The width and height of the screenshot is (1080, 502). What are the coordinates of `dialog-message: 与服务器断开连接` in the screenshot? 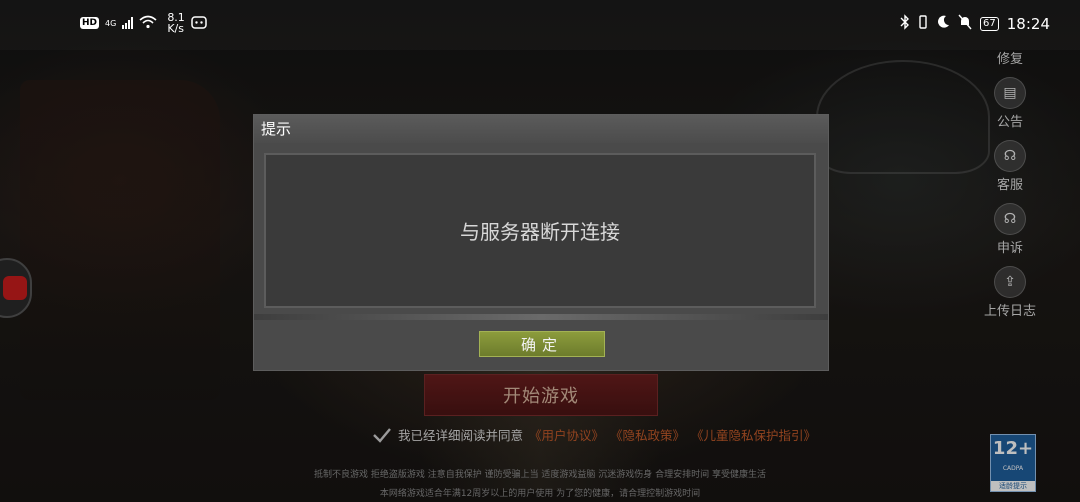 It's located at (540, 232).